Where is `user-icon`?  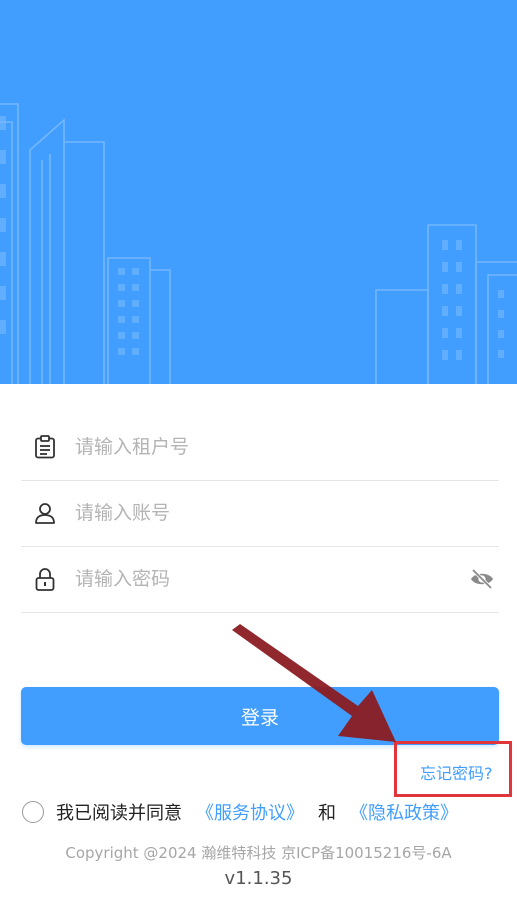
user-icon is located at coordinates (45, 513).